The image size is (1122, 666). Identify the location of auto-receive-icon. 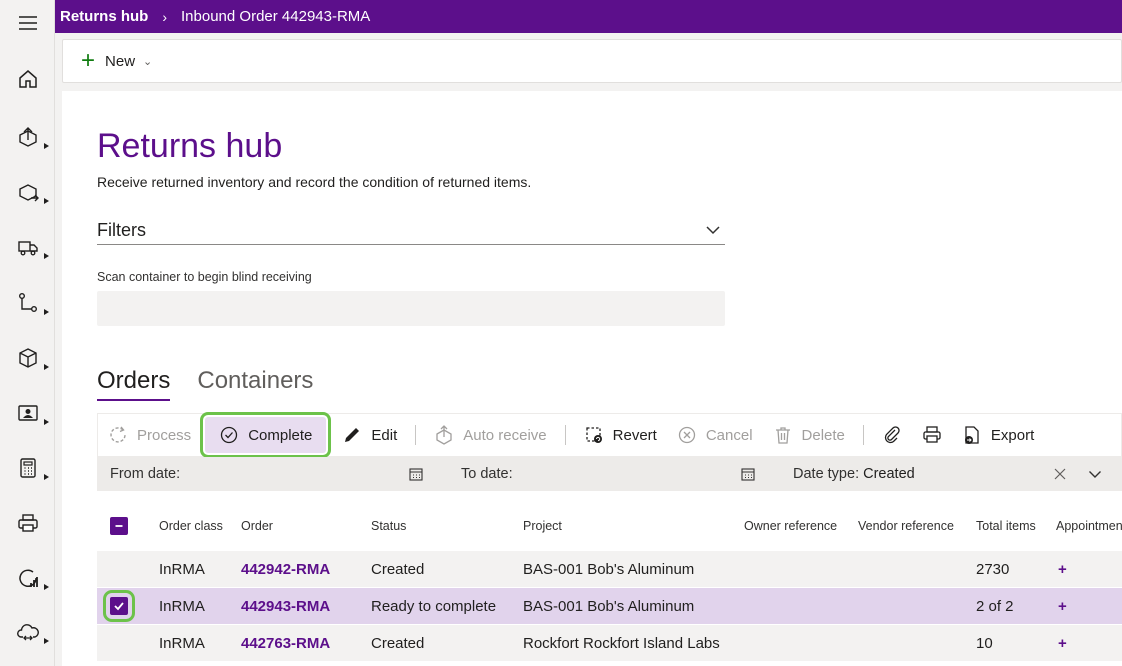
(444, 435).